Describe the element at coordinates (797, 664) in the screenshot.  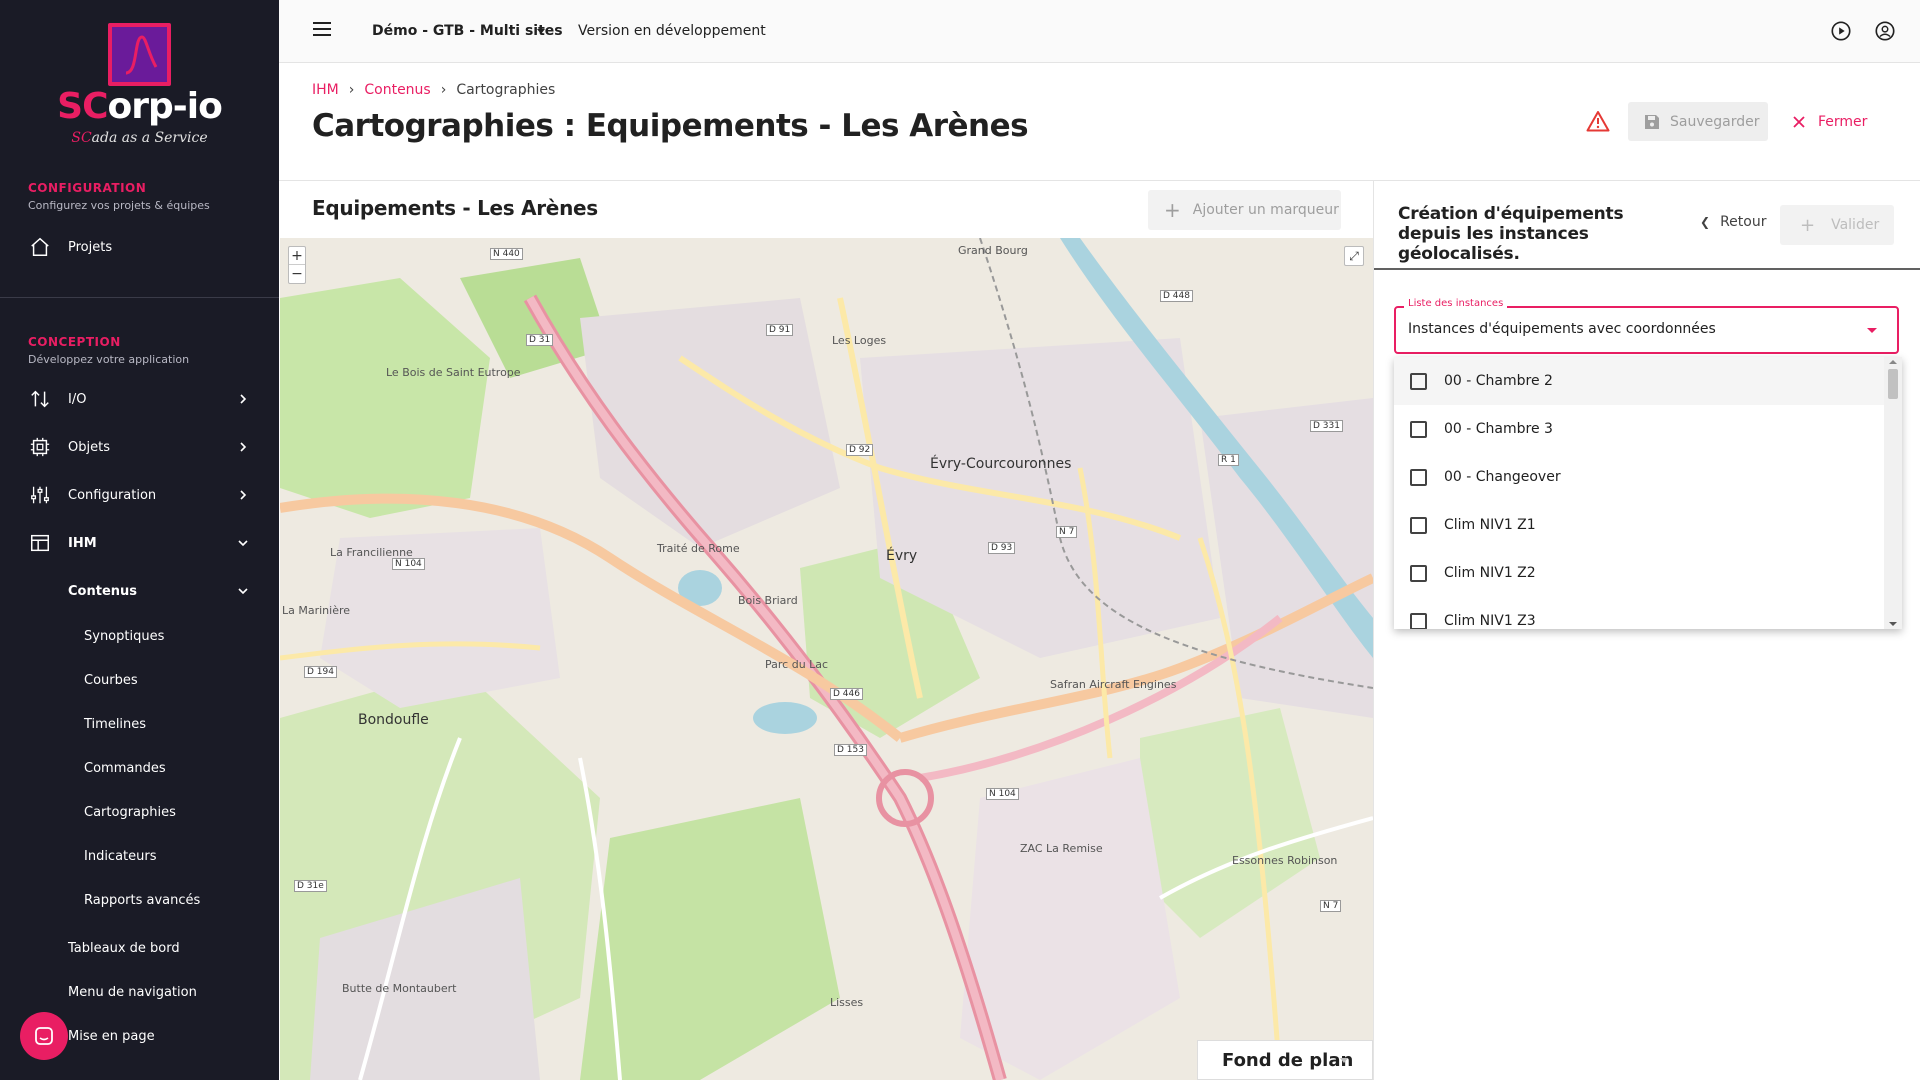
I see `map-place-label: Parc du Lac` at that location.